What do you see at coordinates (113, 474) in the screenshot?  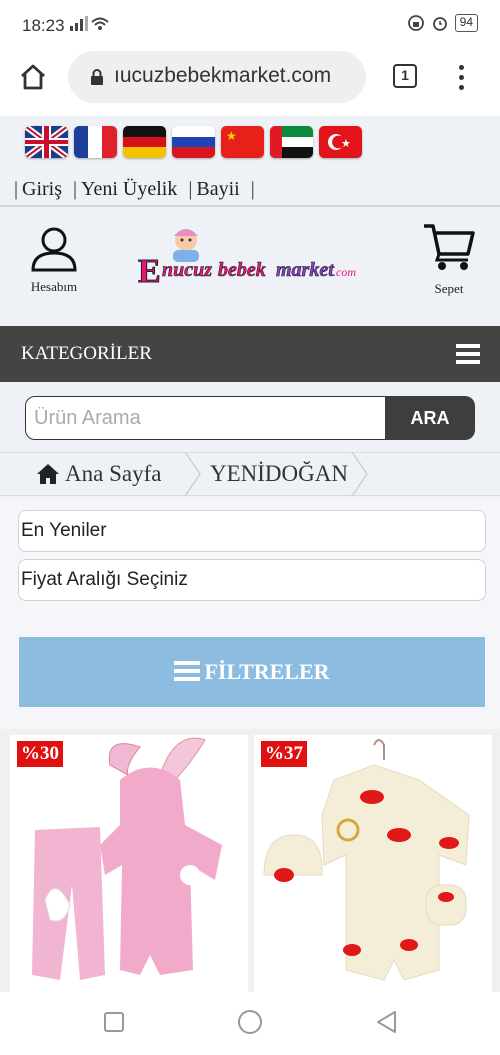 I see `breadcrumb-home: Ana Sayfa` at bounding box center [113, 474].